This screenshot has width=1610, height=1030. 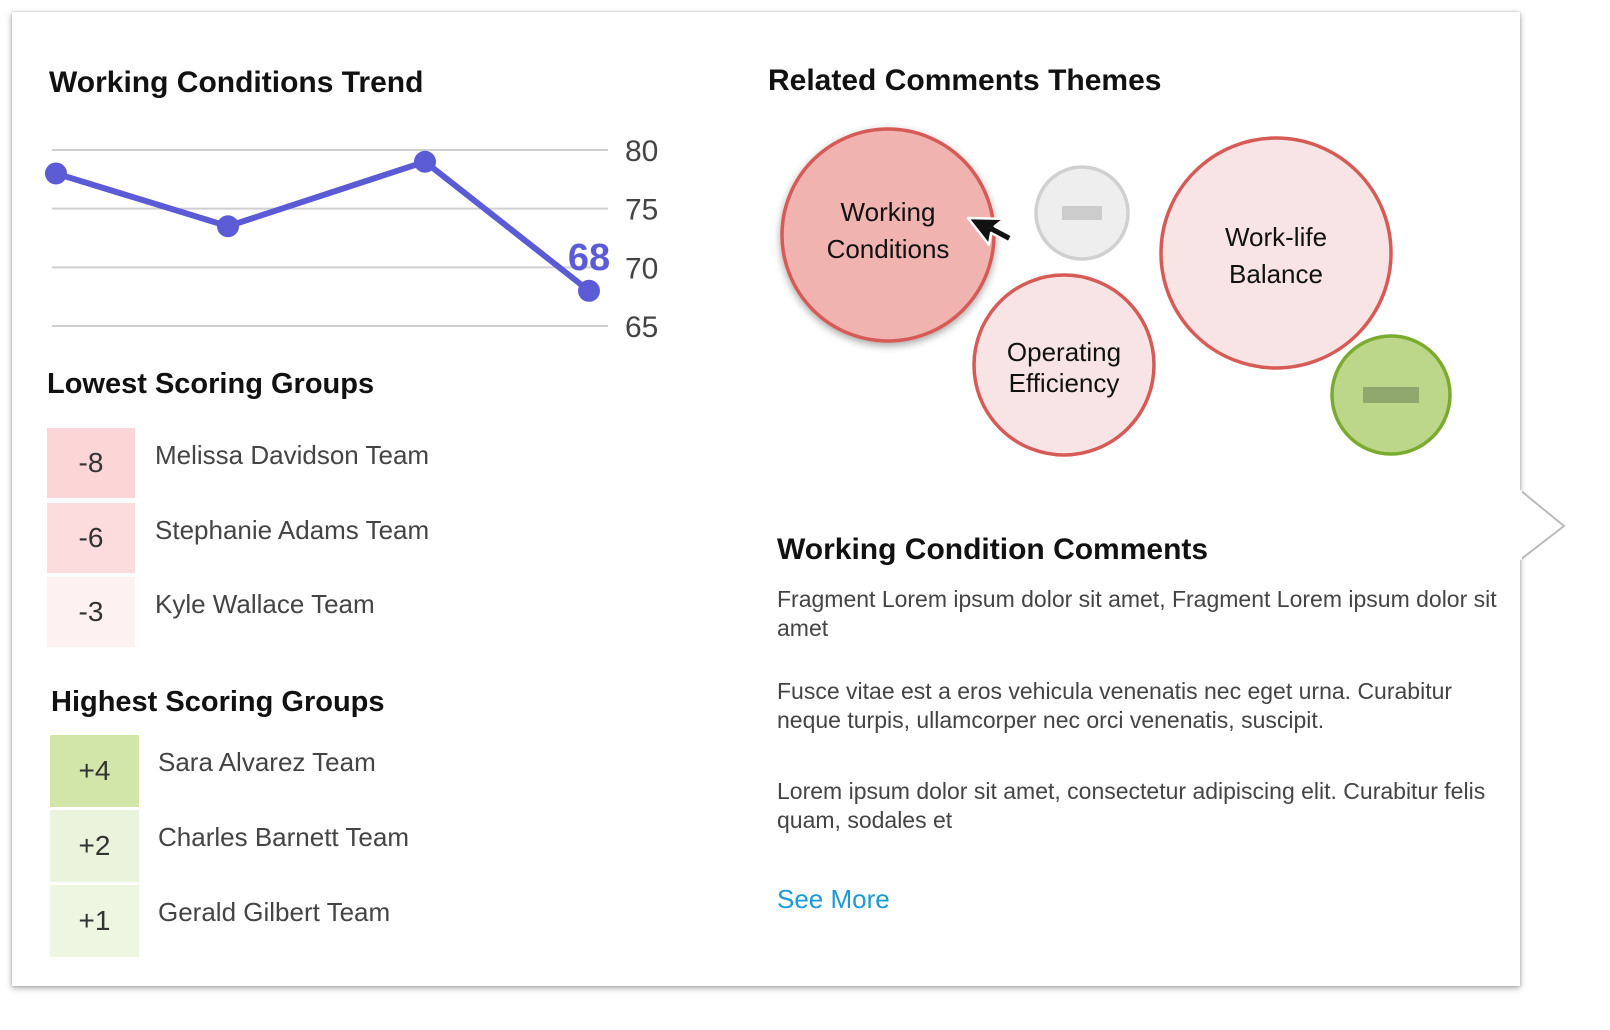 What do you see at coordinates (965, 80) in the screenshot?
I see `themes-title: Related Comments Themes` at bounding box center [965, 80].